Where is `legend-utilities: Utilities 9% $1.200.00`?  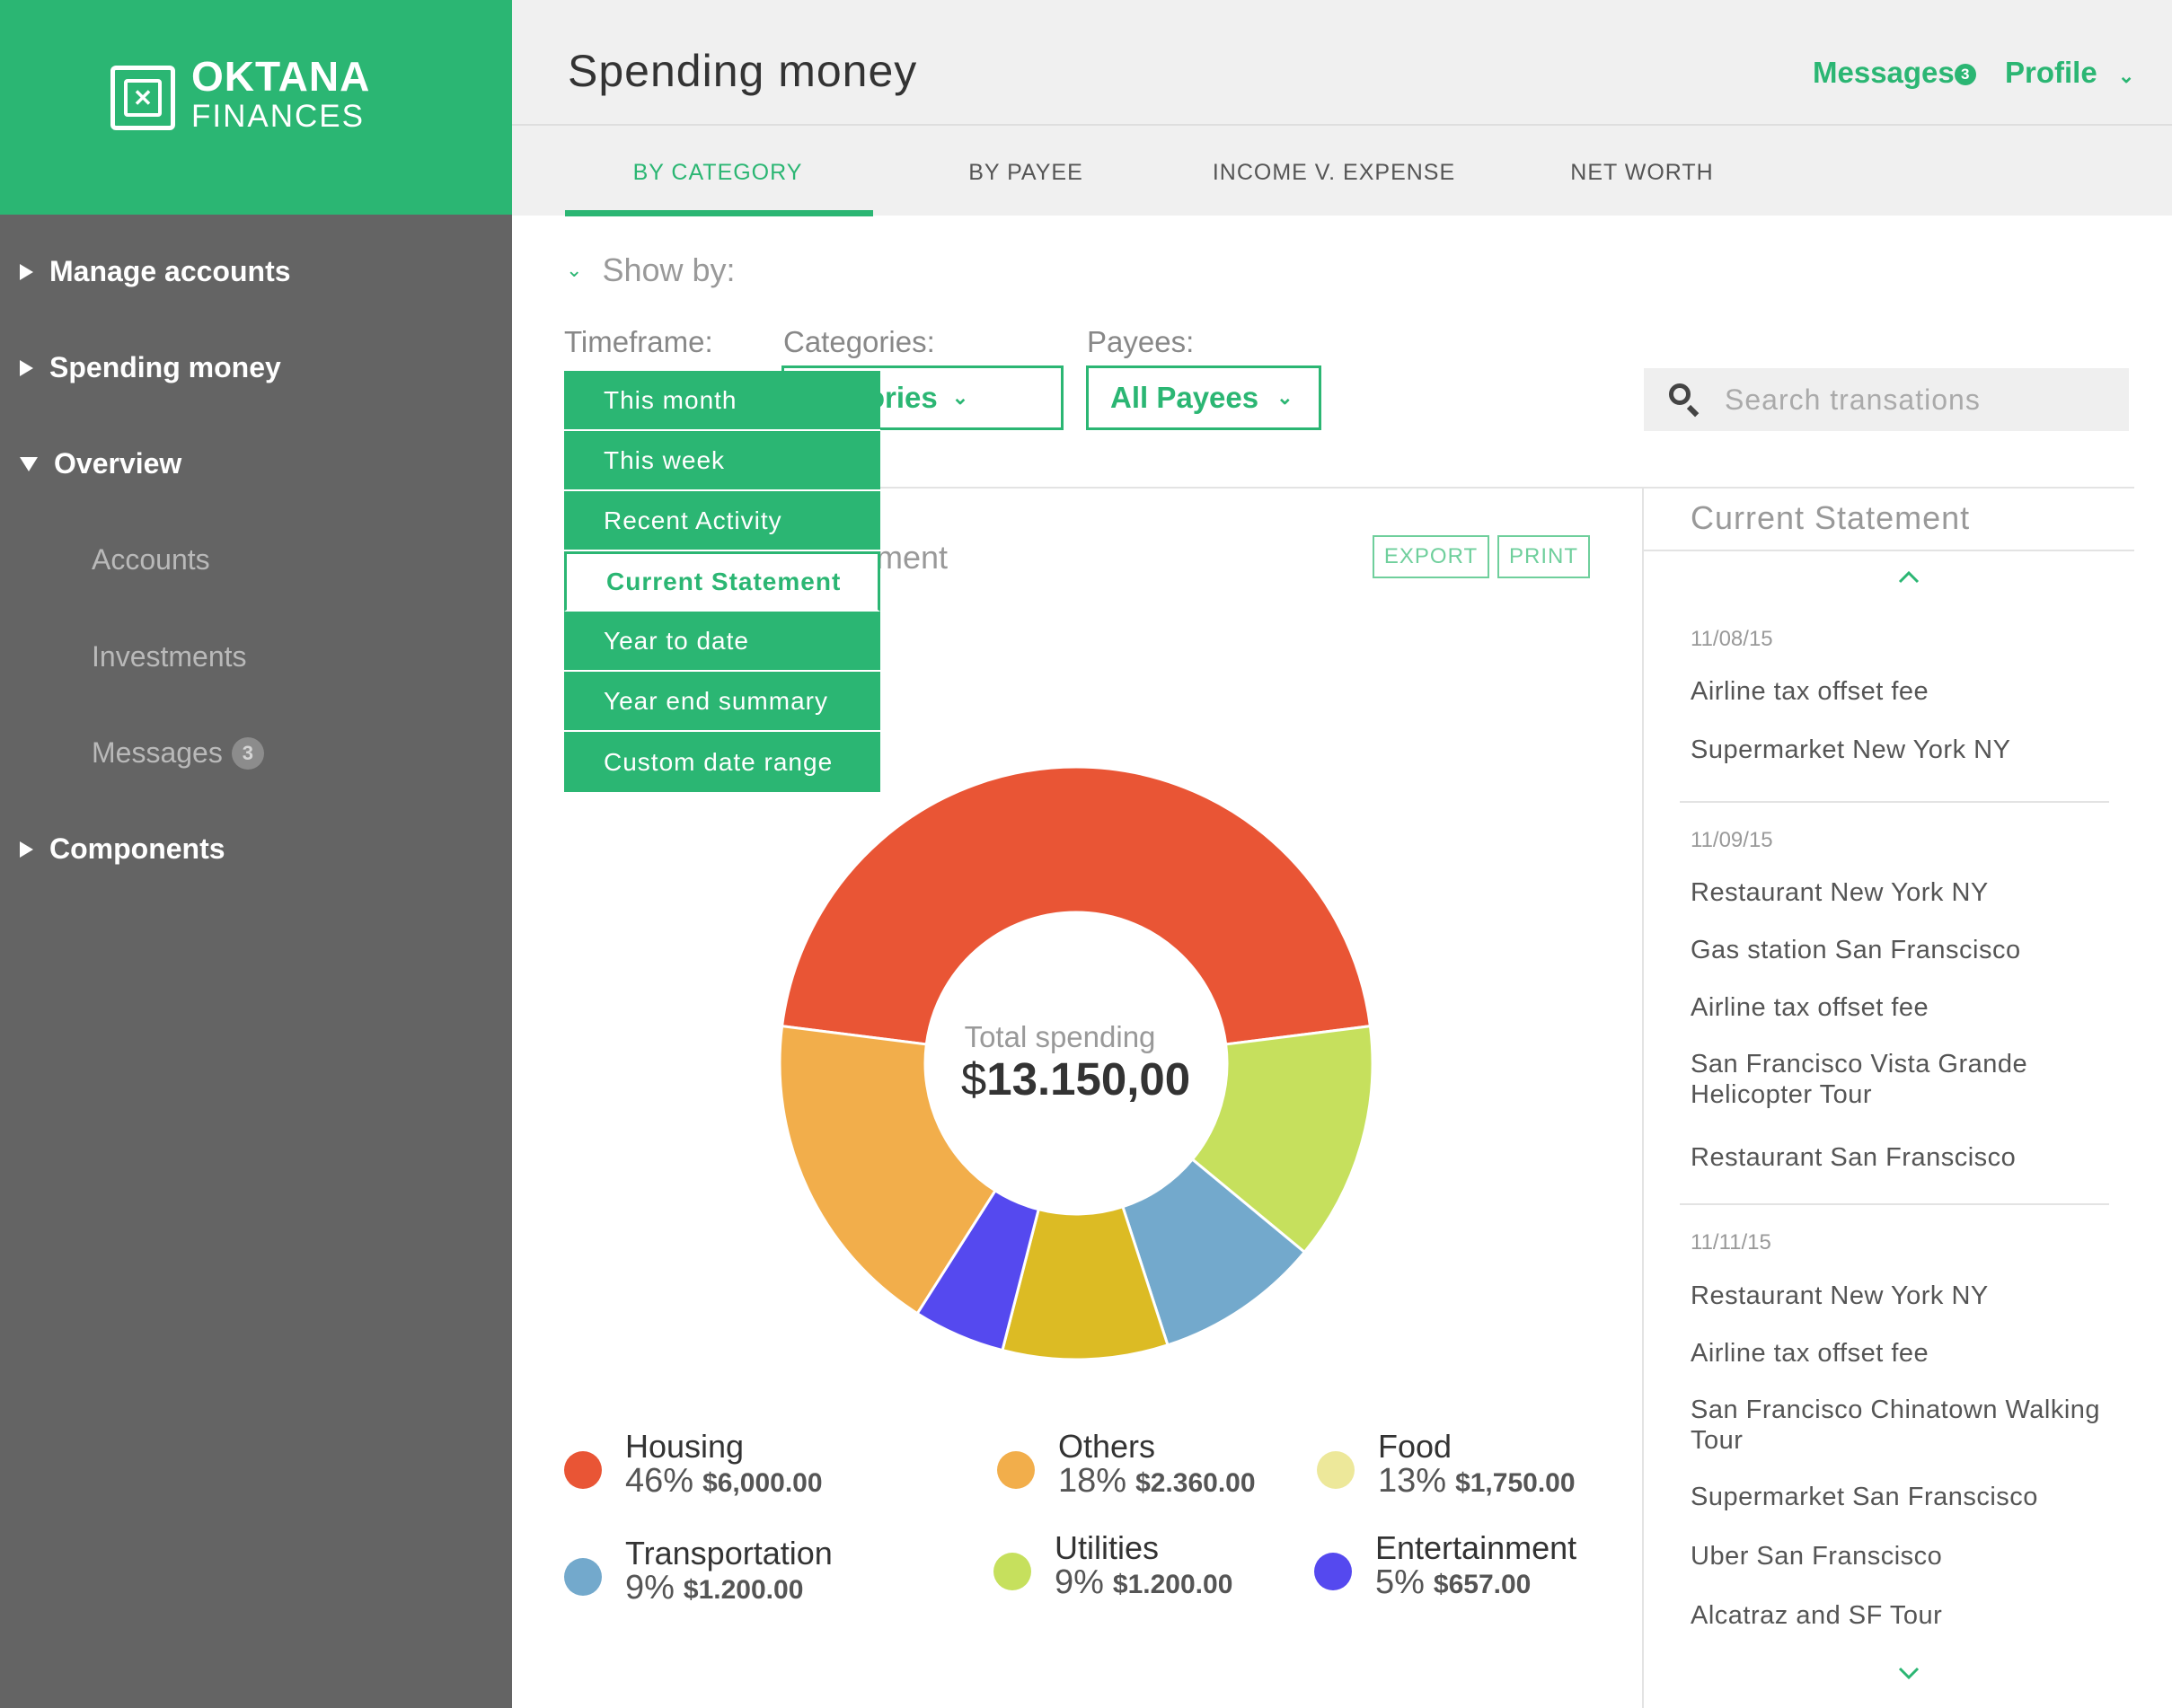
legend-utilities: Utilities 9% $1.200.00 is located at coordinates (1113, 1565).